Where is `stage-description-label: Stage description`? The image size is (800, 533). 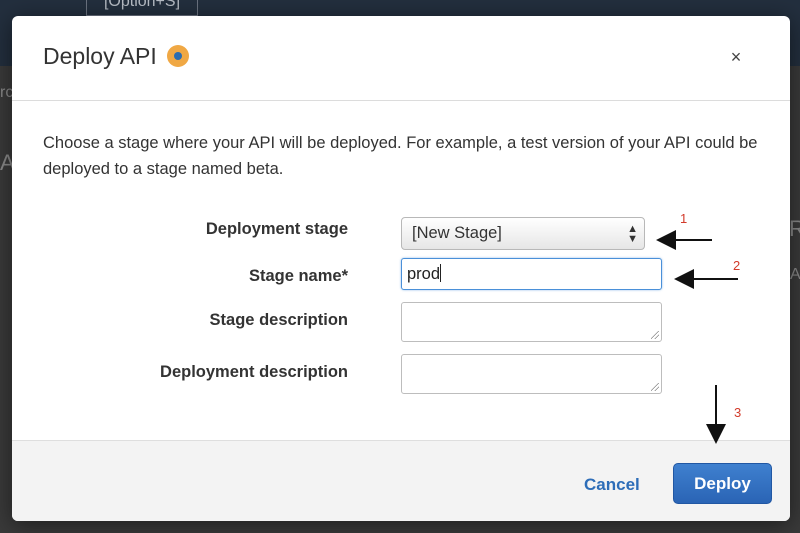
stage-description-label: Stage description is located at coordinates (278, 320).